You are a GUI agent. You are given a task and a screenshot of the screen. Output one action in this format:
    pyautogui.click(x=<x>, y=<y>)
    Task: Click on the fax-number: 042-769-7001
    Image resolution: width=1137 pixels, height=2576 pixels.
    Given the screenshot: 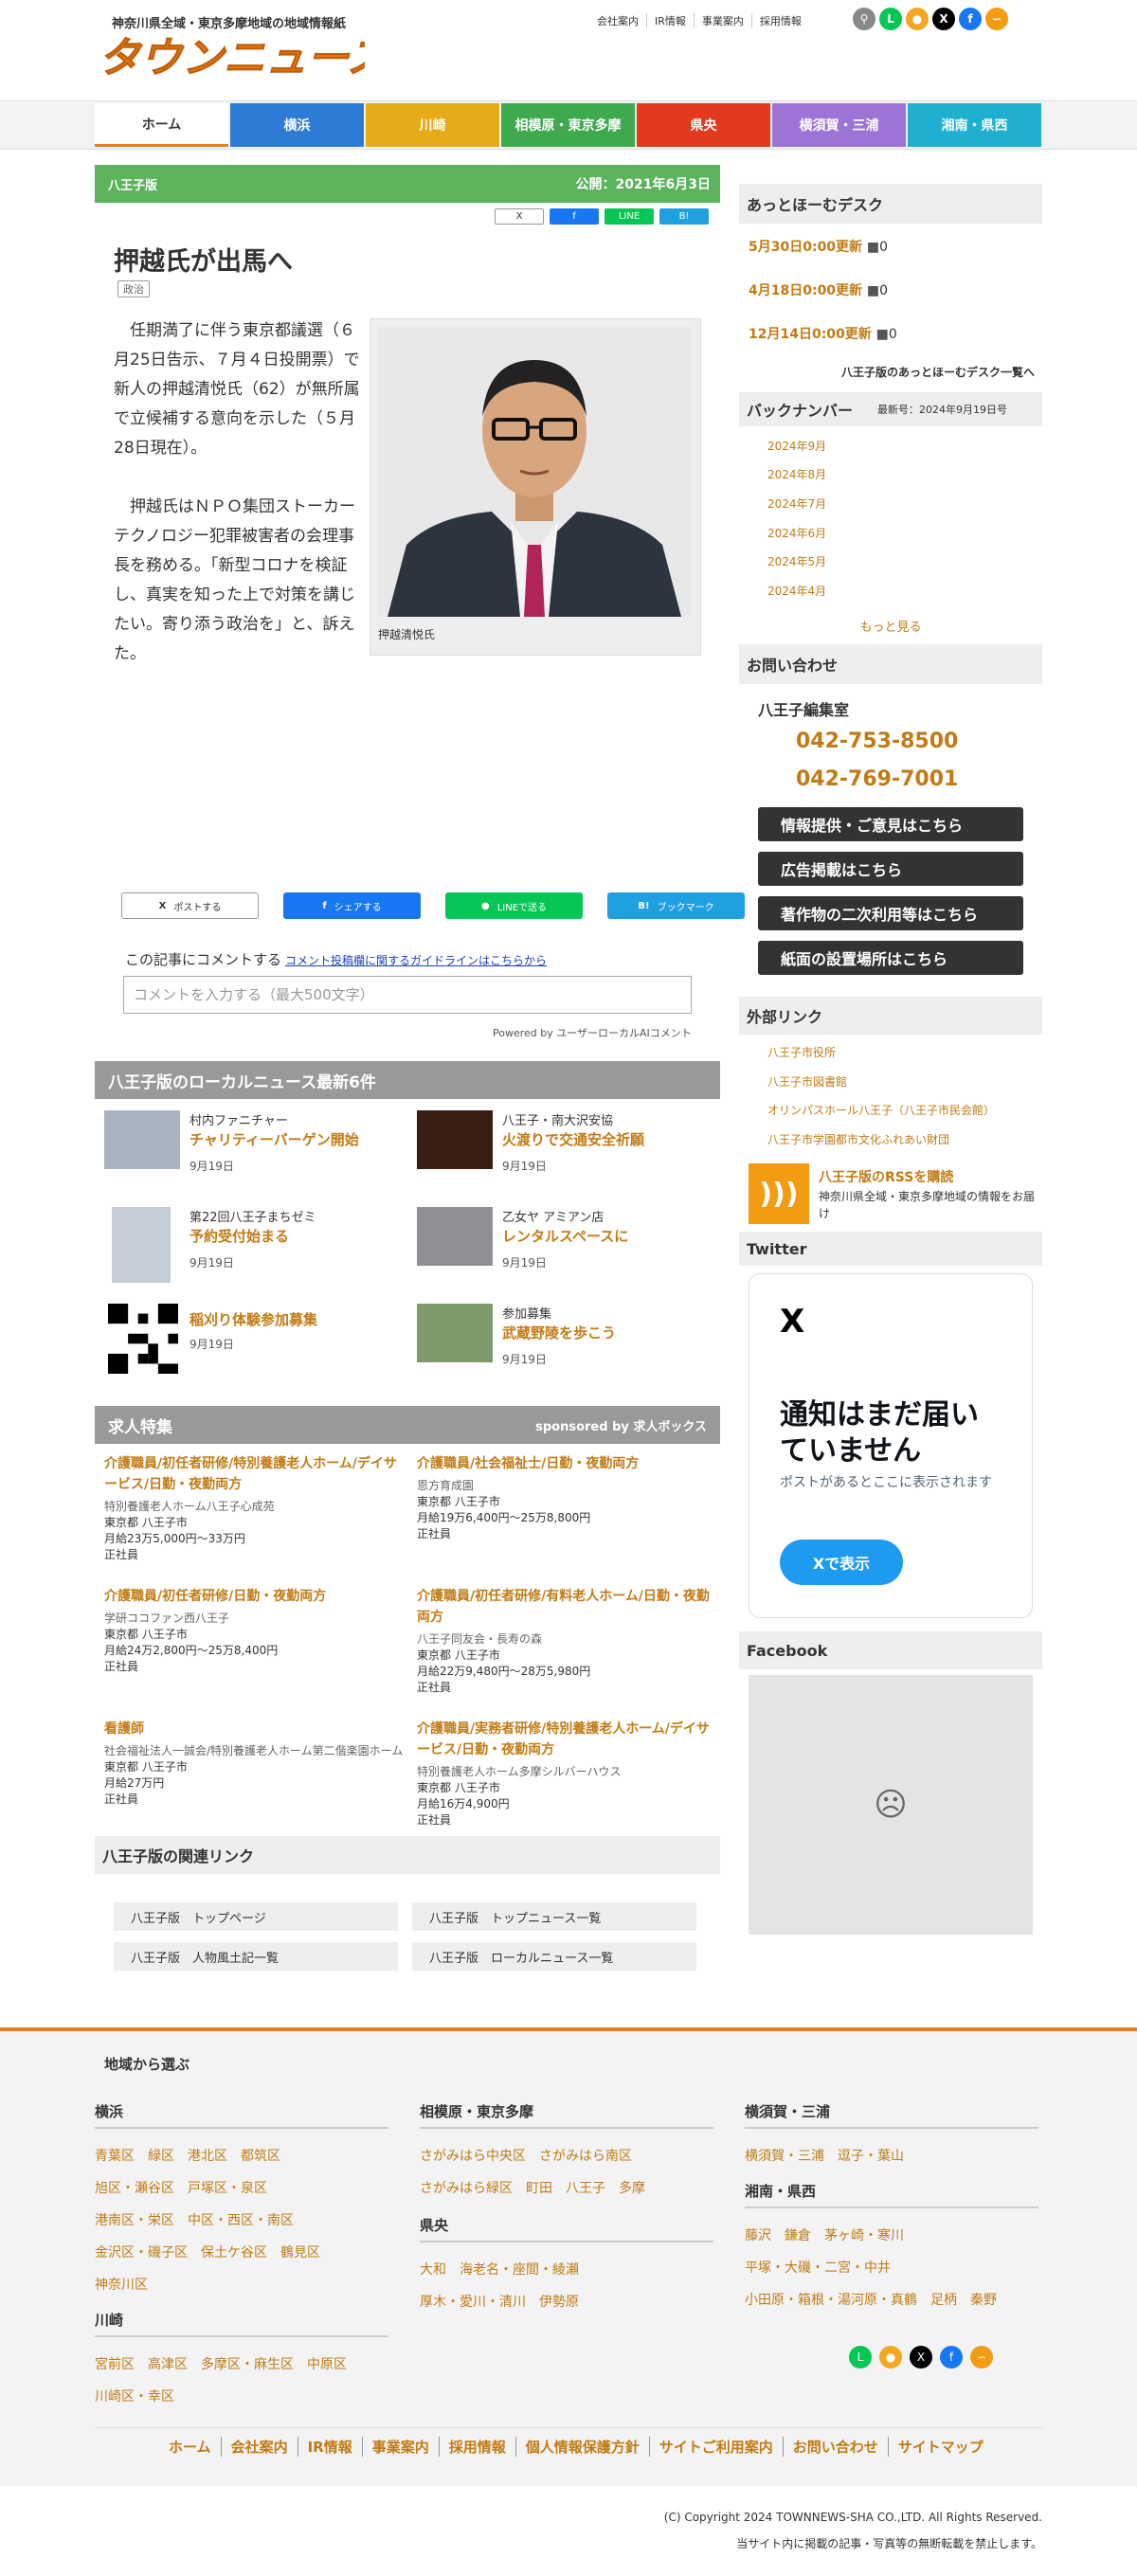 What is the action you would take?
    pyautogui.click(x=877, y=779)
    